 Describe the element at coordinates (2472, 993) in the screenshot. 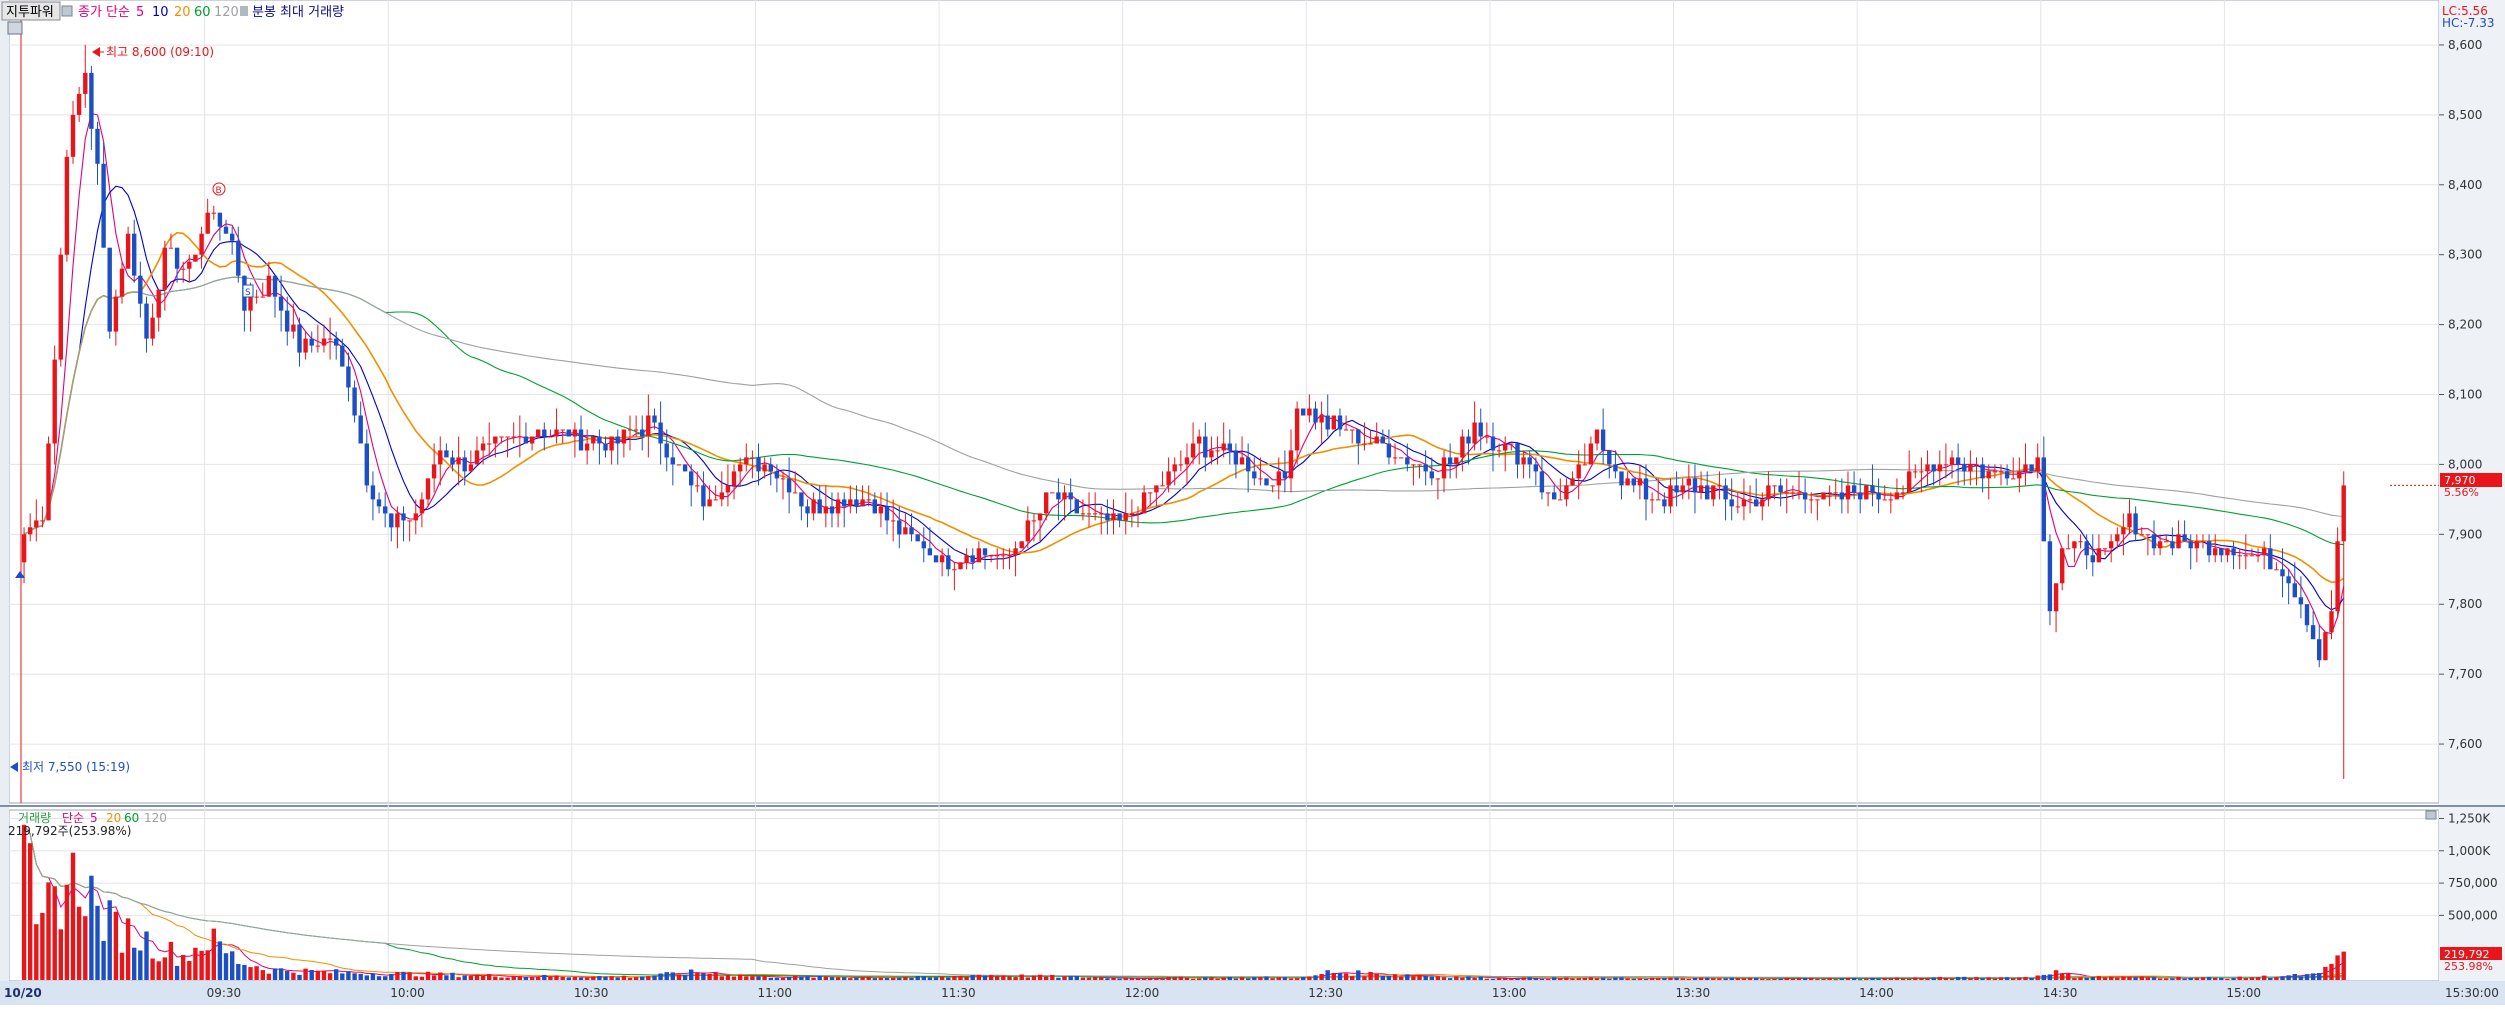

I see `time-tick-label: 15:30:00` at that location.